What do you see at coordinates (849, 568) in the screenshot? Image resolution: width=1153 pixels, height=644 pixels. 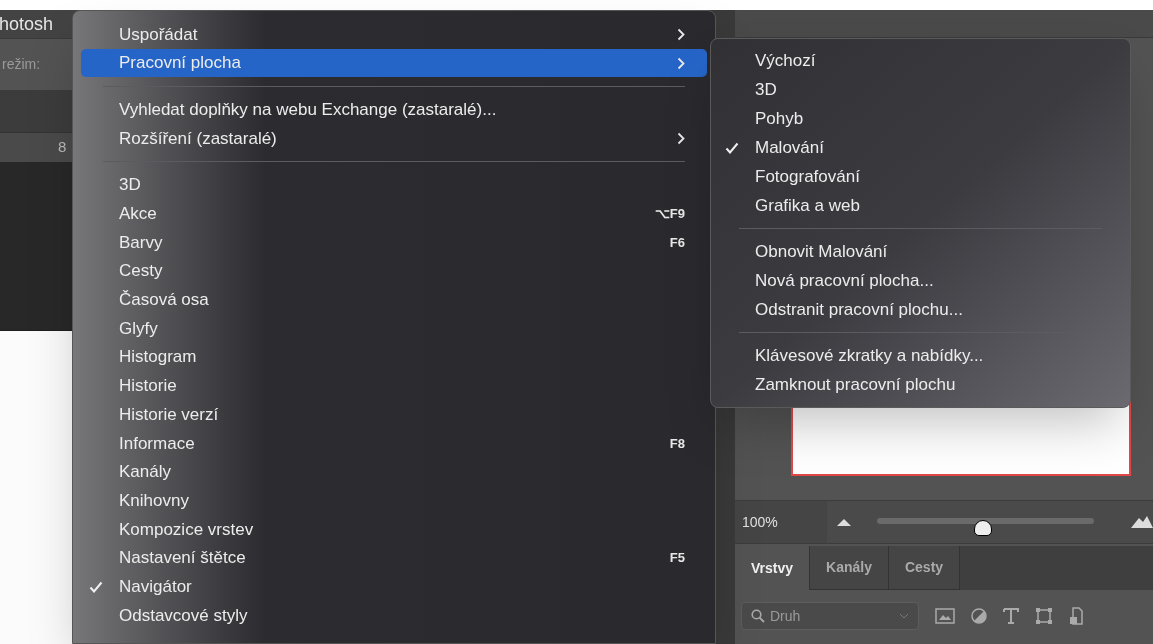 I see `panel-tab: Kanály` at bounding box center [849, 568].